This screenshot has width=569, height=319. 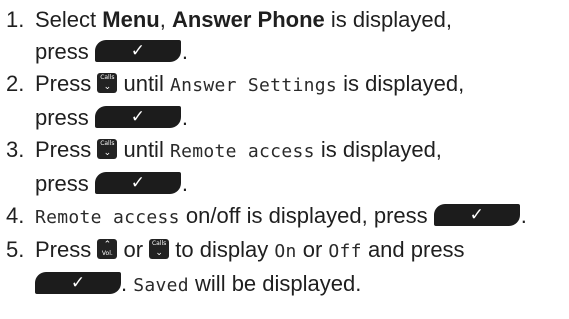 I want to click on step-text: to display, so click(x=222, y=249).